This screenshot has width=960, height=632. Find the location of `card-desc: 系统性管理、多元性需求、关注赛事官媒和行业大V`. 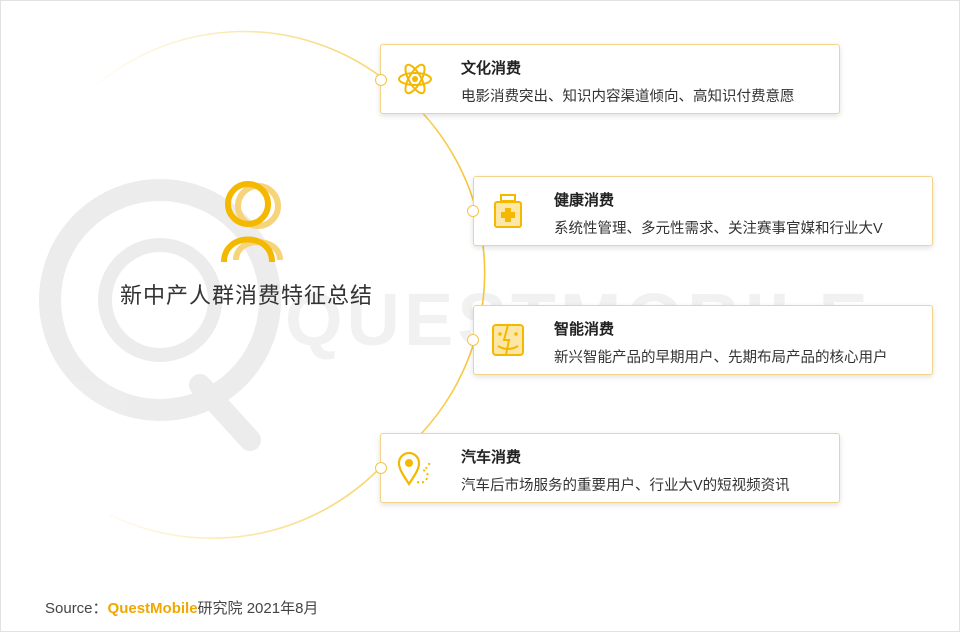

card-desc: 系统性管理、多元性需求、关注赛事官媒和行业大V is located at coordinates (718, 229).